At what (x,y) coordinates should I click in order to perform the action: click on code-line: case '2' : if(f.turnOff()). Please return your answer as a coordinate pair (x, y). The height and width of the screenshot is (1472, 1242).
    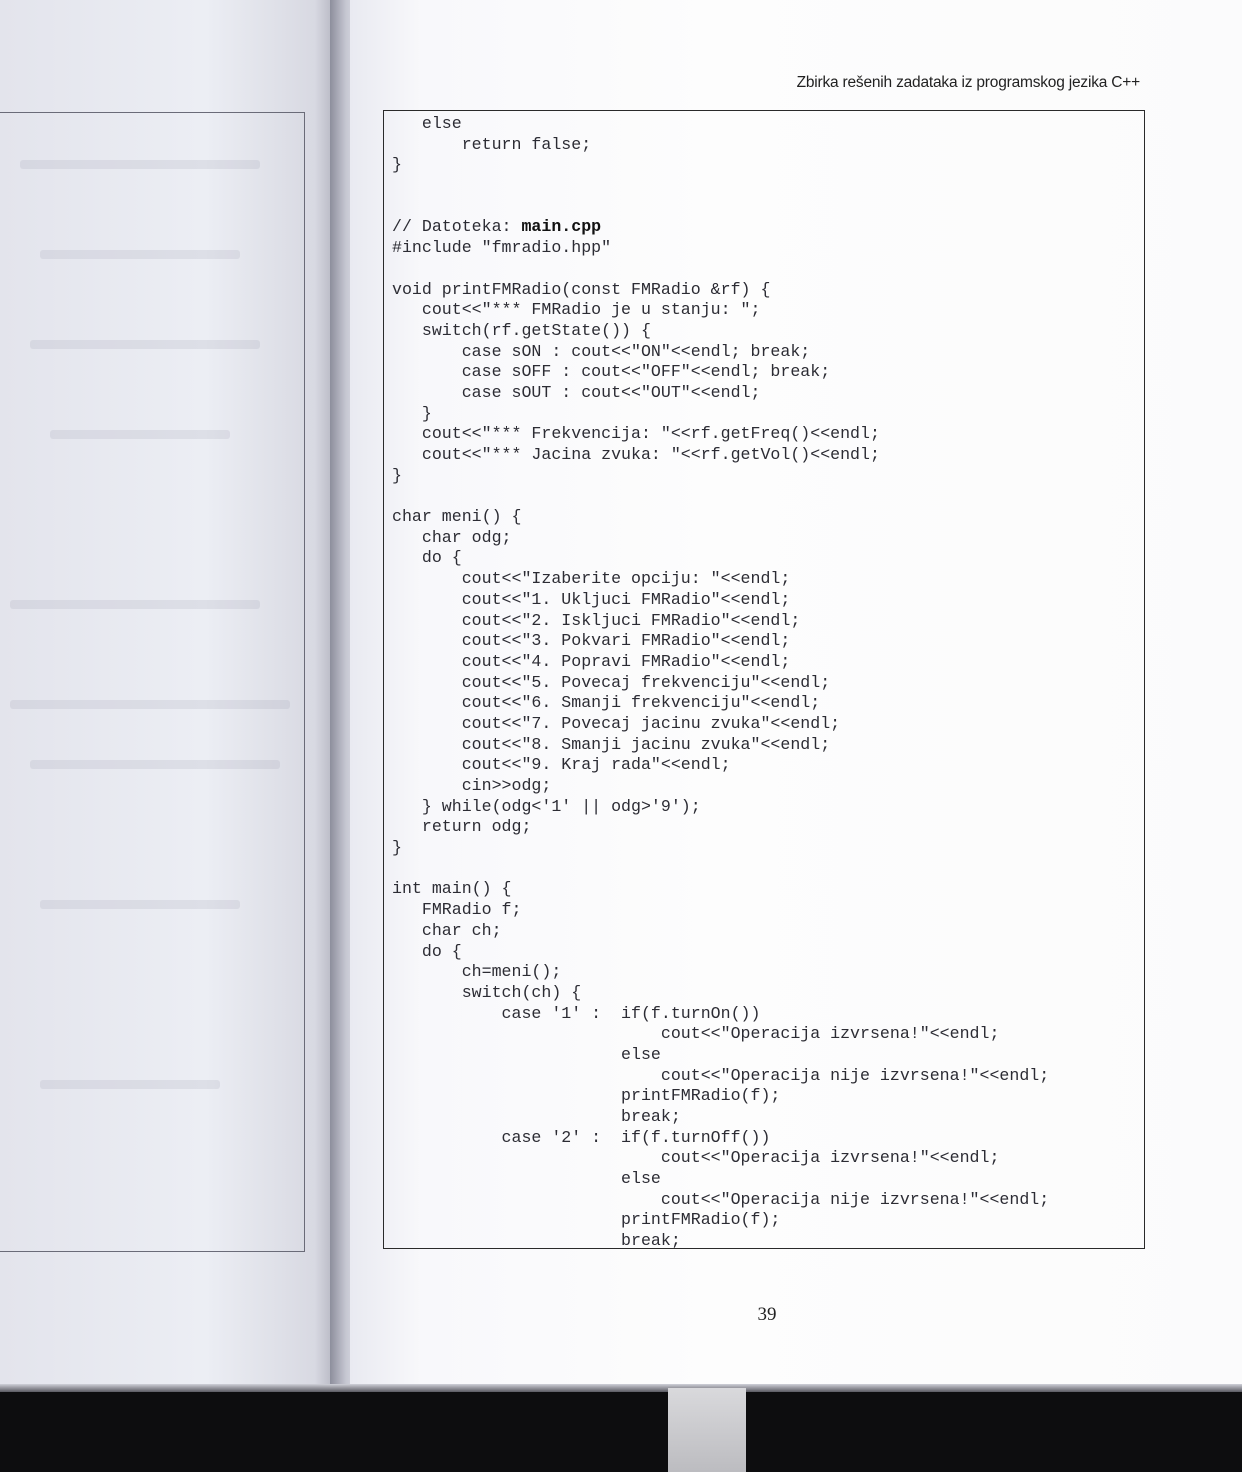
    Looking at the image, I should click on (581, 1137).